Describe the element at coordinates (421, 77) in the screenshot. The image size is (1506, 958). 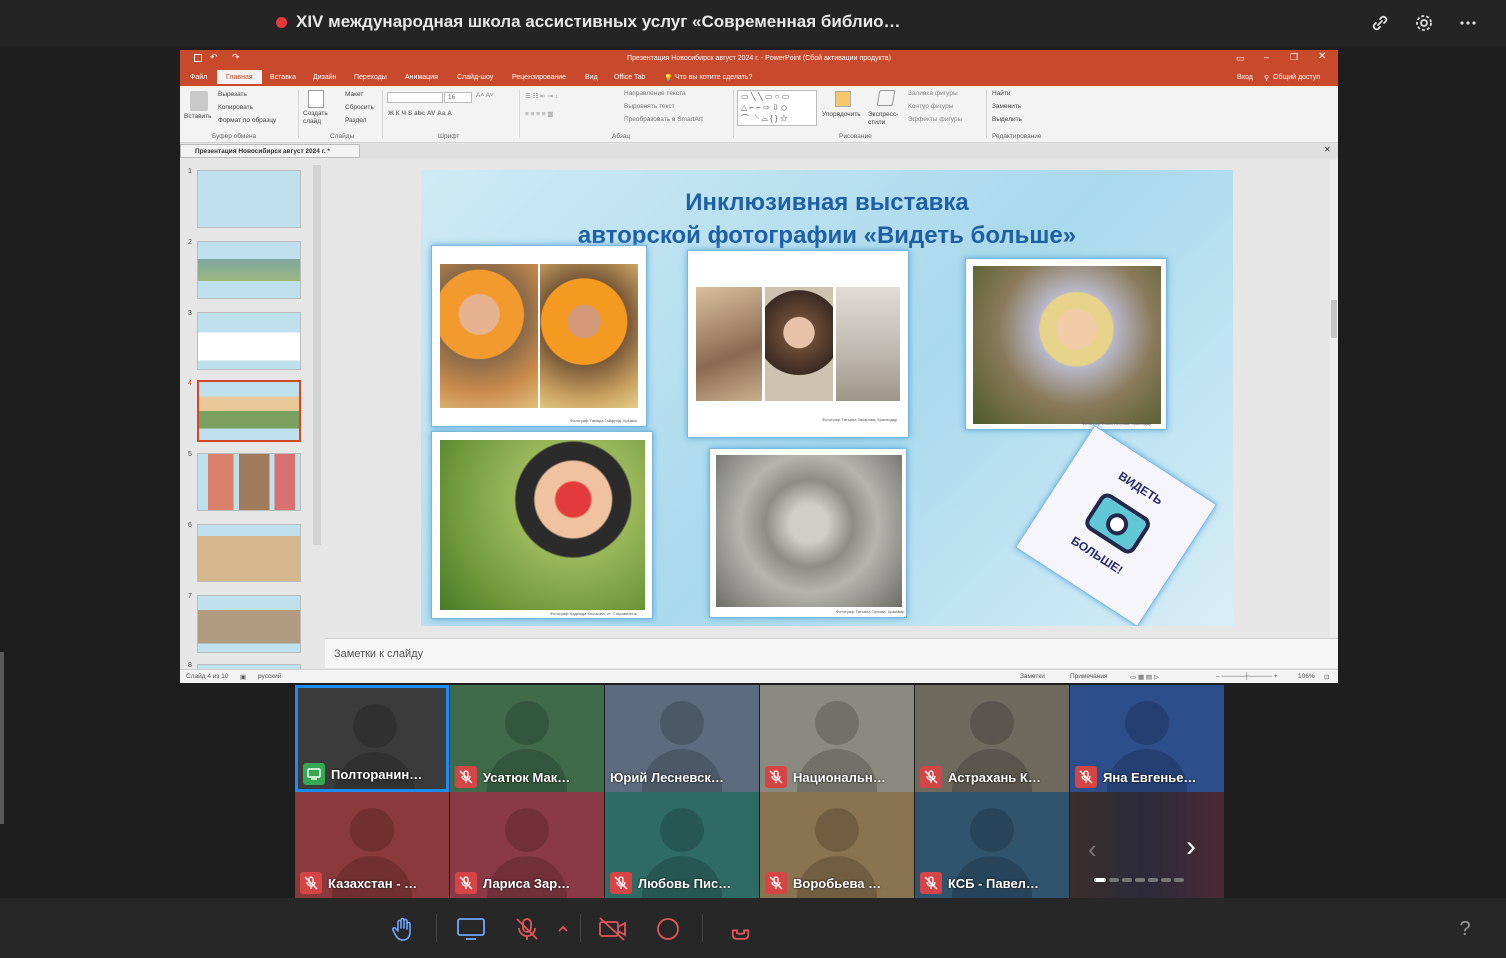
I see `tab-animations: Анимация` at that location.